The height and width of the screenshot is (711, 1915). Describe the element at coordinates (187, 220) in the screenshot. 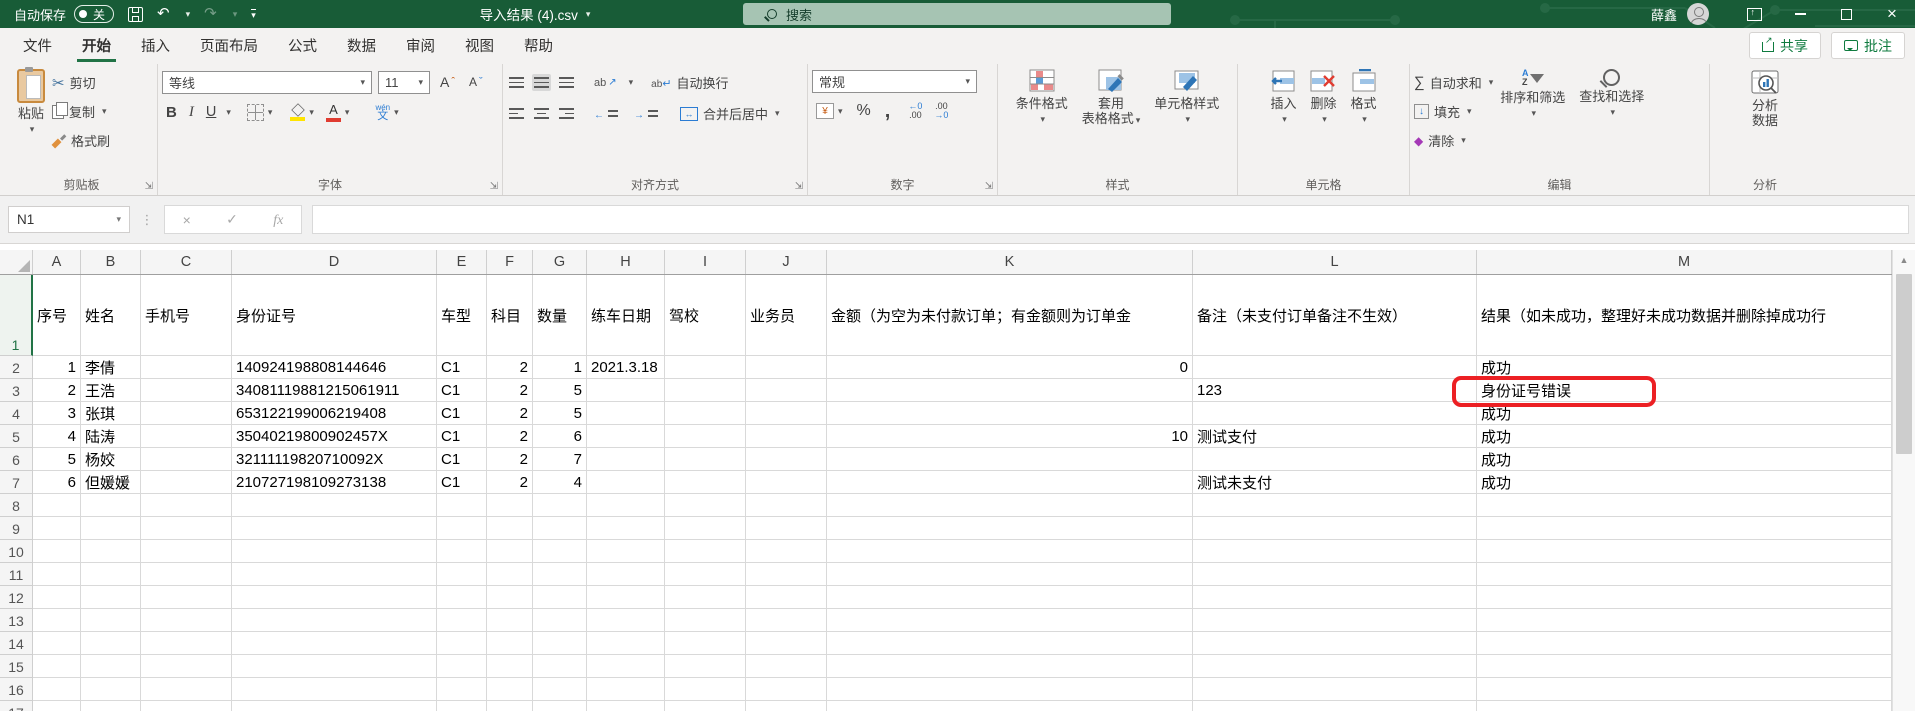

I see `cancel-entry-icon` at that location.